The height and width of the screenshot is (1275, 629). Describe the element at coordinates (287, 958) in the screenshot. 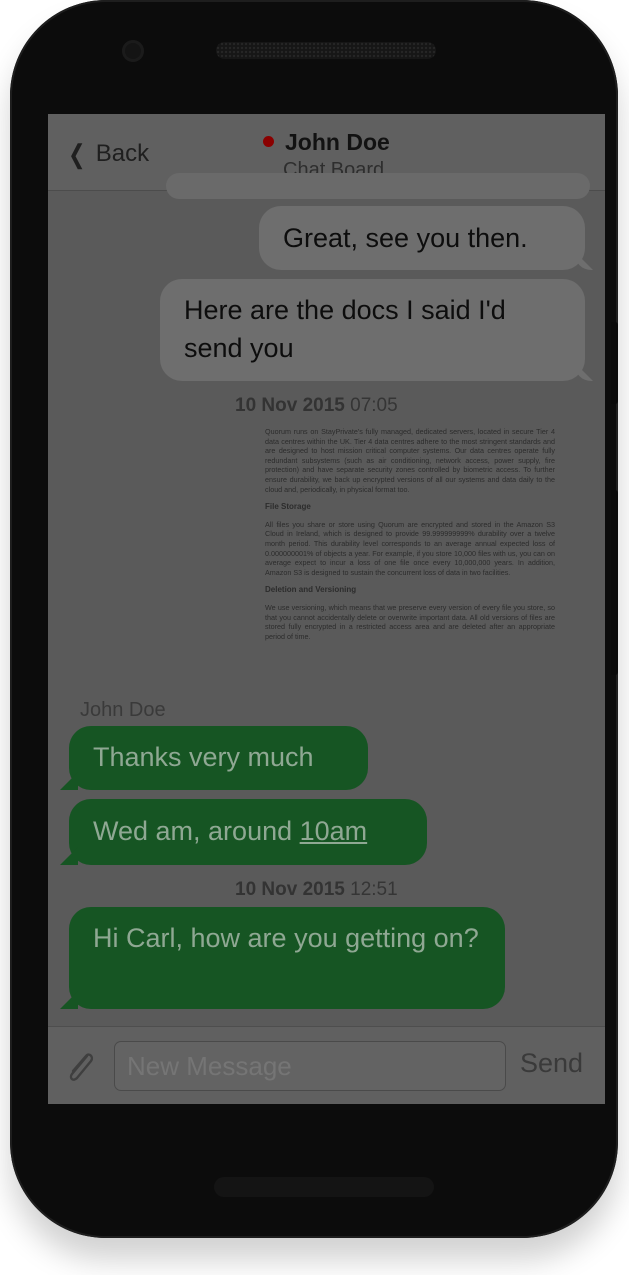

I see `incoming-message: Hi Carl, how are you getting on?` at that location.